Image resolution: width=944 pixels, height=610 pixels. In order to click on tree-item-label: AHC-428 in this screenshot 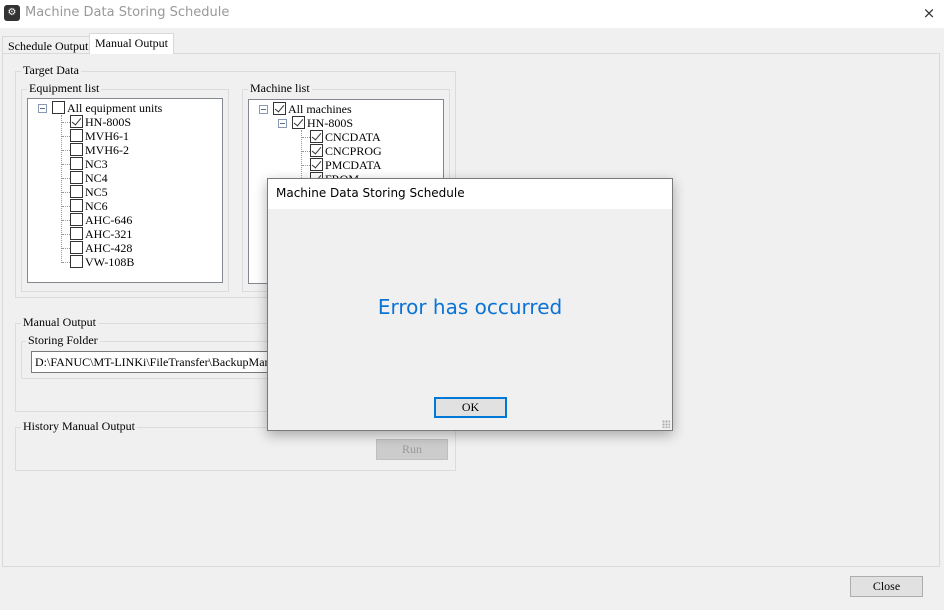, I will do `click(109, 248)`.